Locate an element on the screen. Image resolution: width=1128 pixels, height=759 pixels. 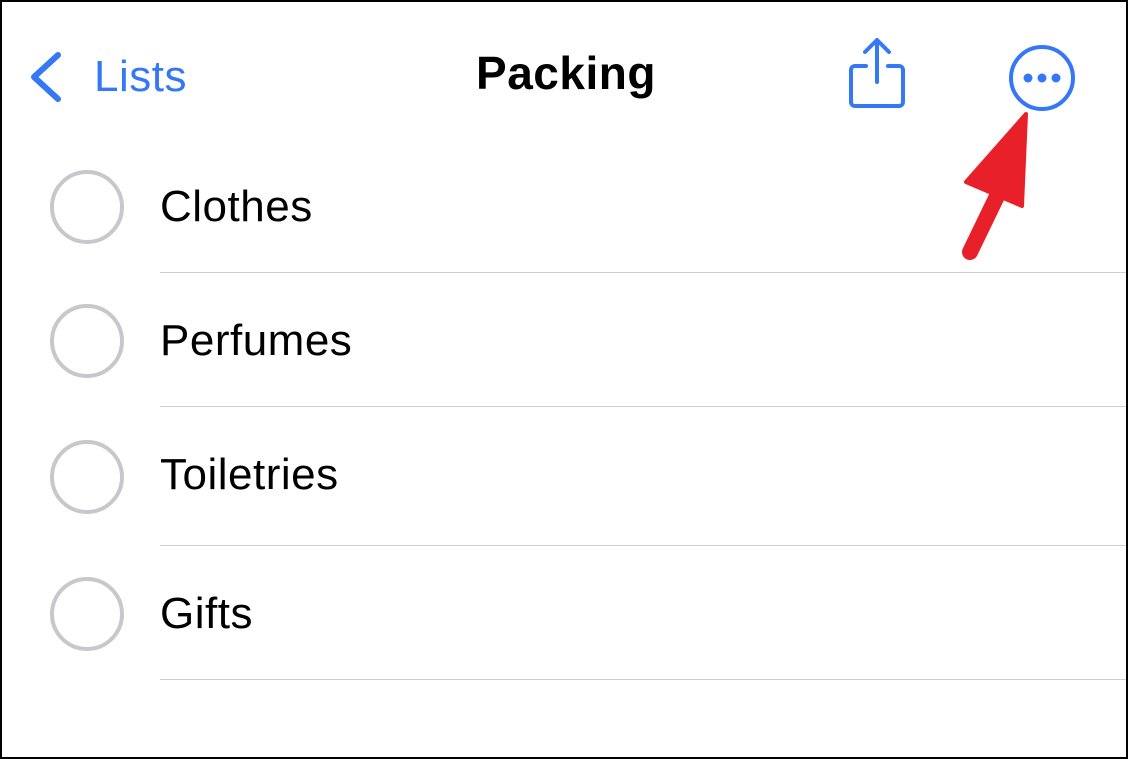
list-item-title: Perfumes is located at coordinates (256, 341).